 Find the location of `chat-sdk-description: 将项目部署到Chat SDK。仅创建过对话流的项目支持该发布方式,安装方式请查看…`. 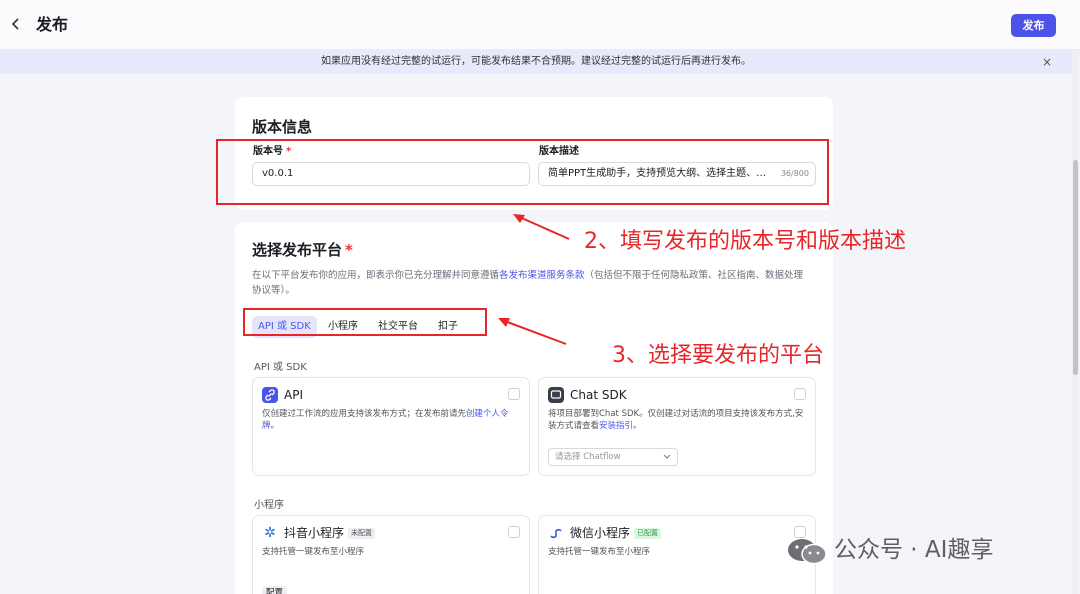

chat-sdk-description: 将项目部署到Chat SDK。仅创建过对话流的项目支持该发布方式,安装方式请查看… is located at coordinates (676, 420).